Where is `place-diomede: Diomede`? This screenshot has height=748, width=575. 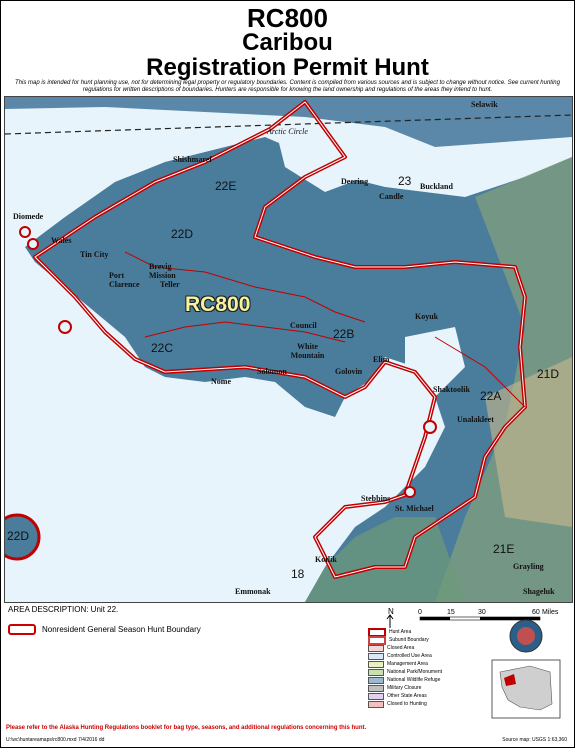
place-diomede: Diomede is located at coordinates (28, 216).